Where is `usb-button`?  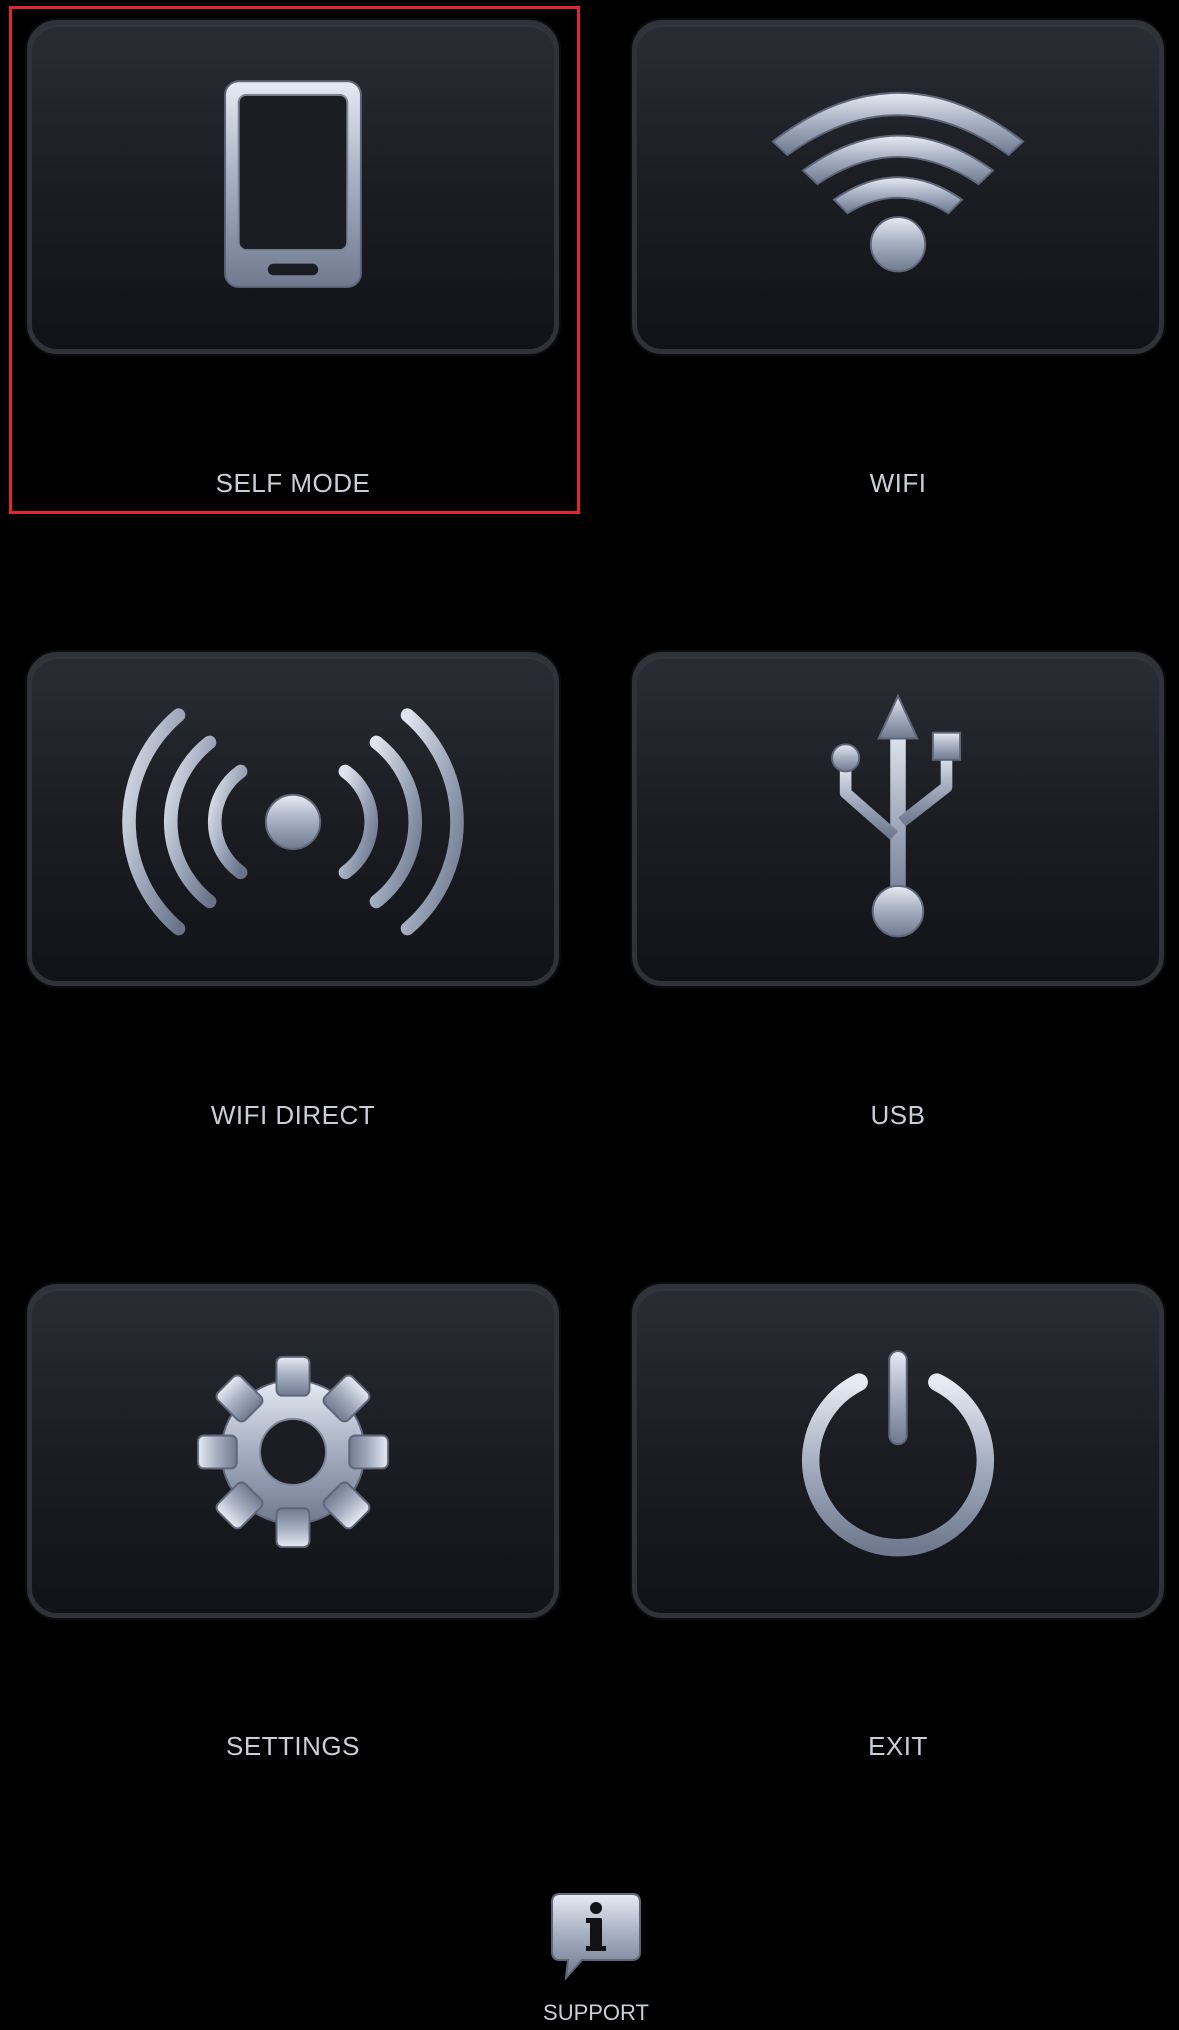
usb-button is located at coordinates (898, 819).